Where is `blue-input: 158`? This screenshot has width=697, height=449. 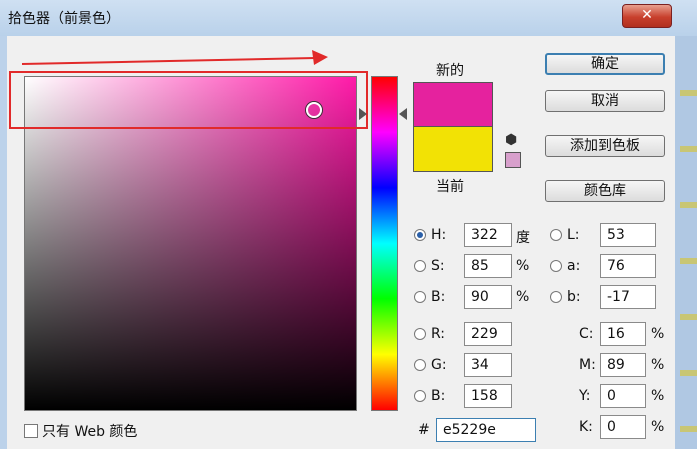
blue-input: 158 is located at coordinates (488, 396).